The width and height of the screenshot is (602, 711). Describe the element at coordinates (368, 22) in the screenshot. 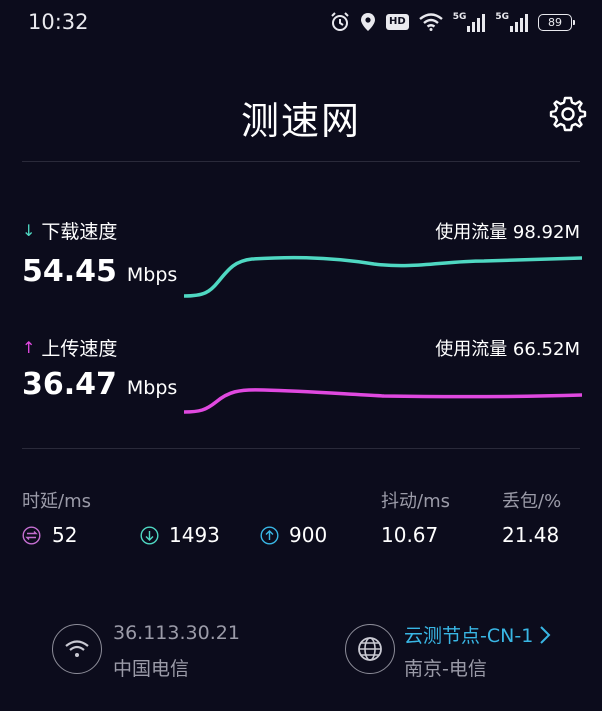

I see `location-icon` at that location.